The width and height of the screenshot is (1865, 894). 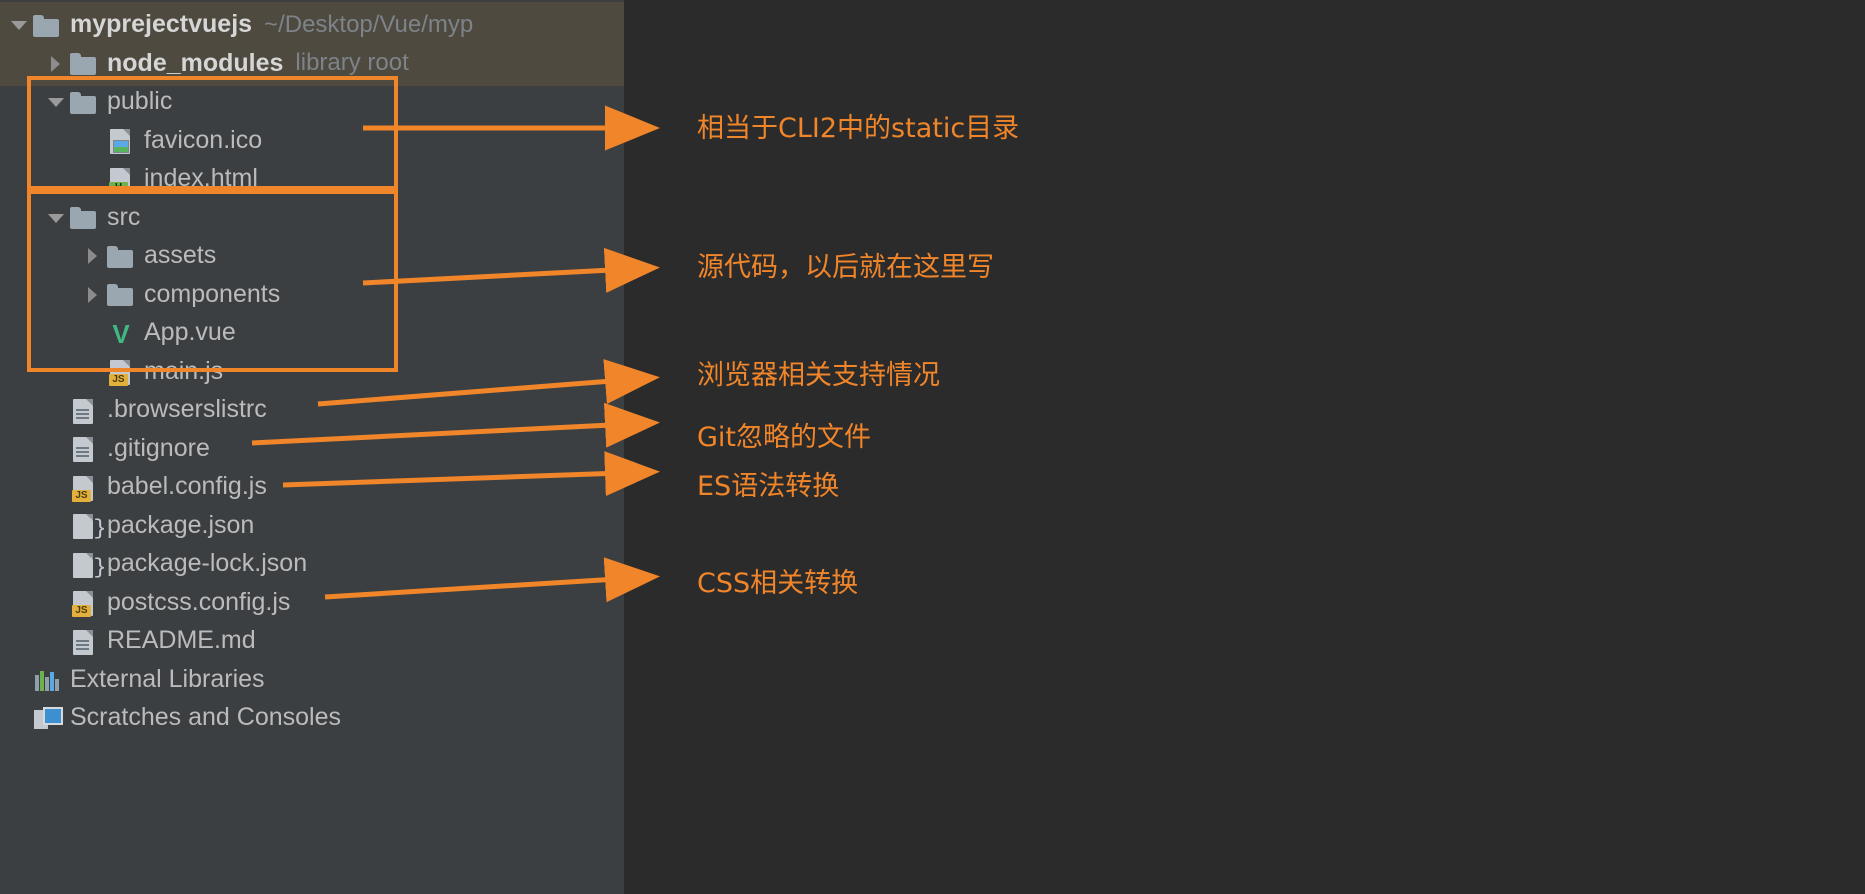 I want to click on annotation-babel: ES语法转换, so click(x=768, y=486).